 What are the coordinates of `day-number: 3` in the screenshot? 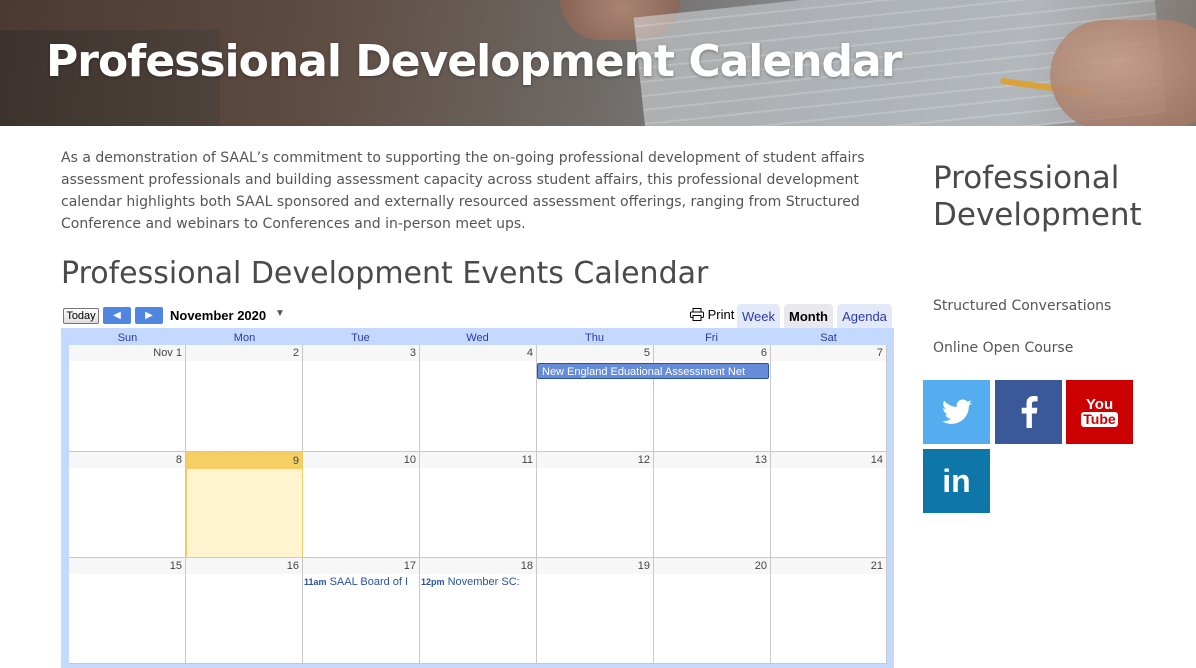 It's located at (412, 353).